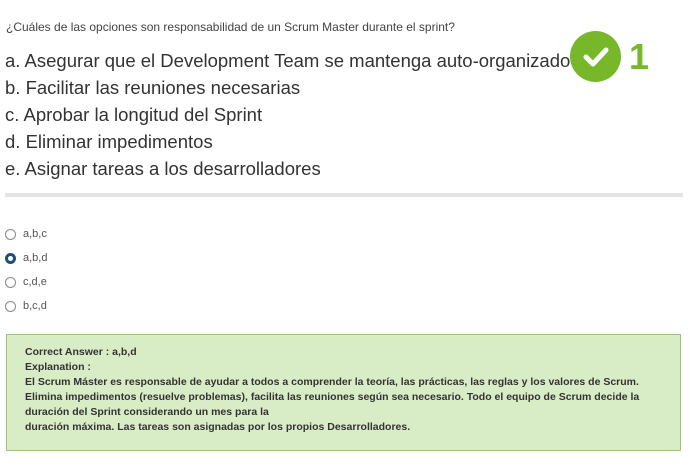 This screenshot has width=699, height=468. What do you see at coordinates (344, 195) in the screenshot?
I see `divider` at bounding box center [344, 195].